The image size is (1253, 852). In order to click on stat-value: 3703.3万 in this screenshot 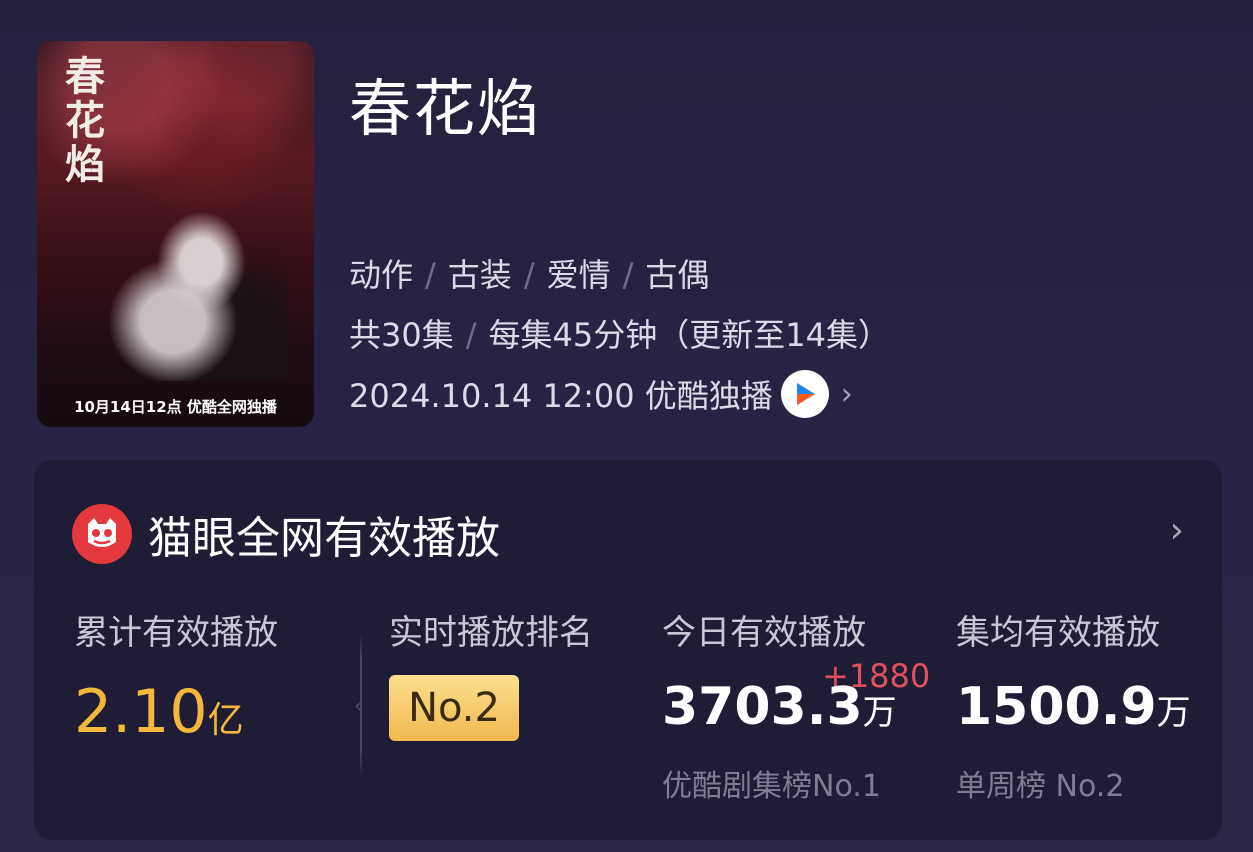, I will do `click(779, 707)`.